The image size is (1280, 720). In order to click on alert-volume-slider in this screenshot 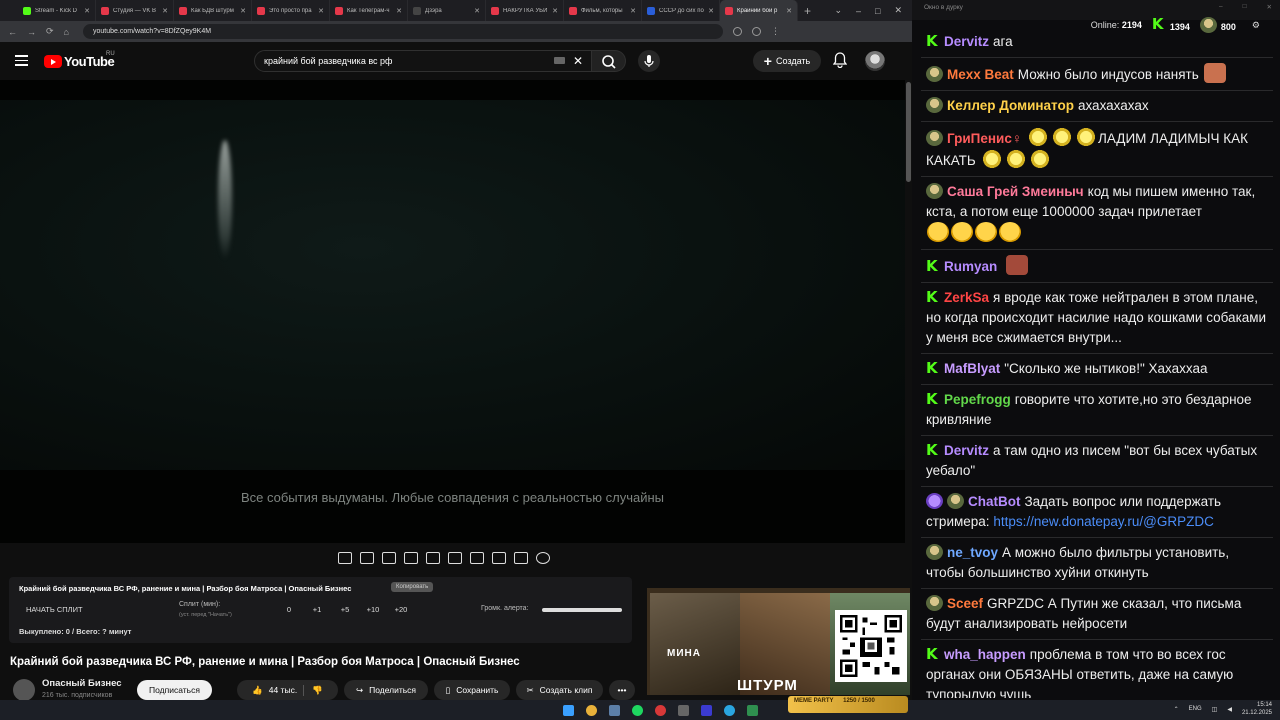, I will do `click(582, 610)`.